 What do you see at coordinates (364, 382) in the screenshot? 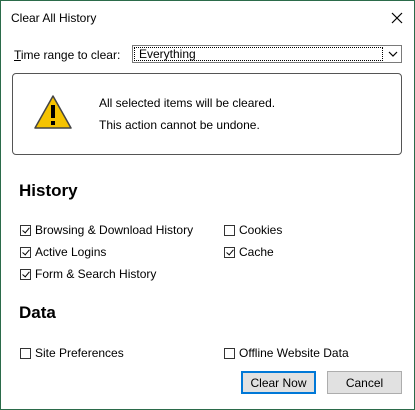
I see `cancel-button: Cancel` at bounding box center [364, 382].